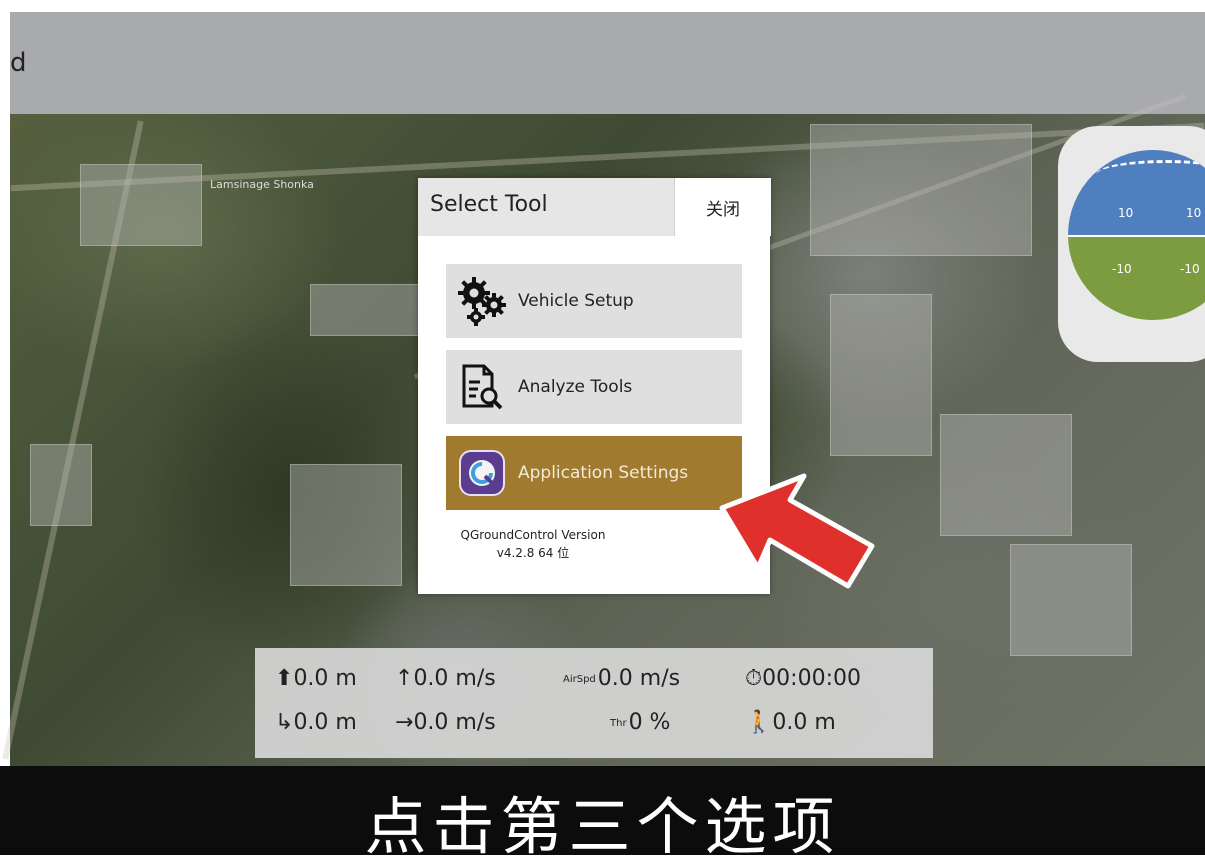 The height and width of the screenshot is (866, 1205). Describe the element at coordinates (797, 531) in the screenshot. I see `red-pointer-arrow-icon` at that location.